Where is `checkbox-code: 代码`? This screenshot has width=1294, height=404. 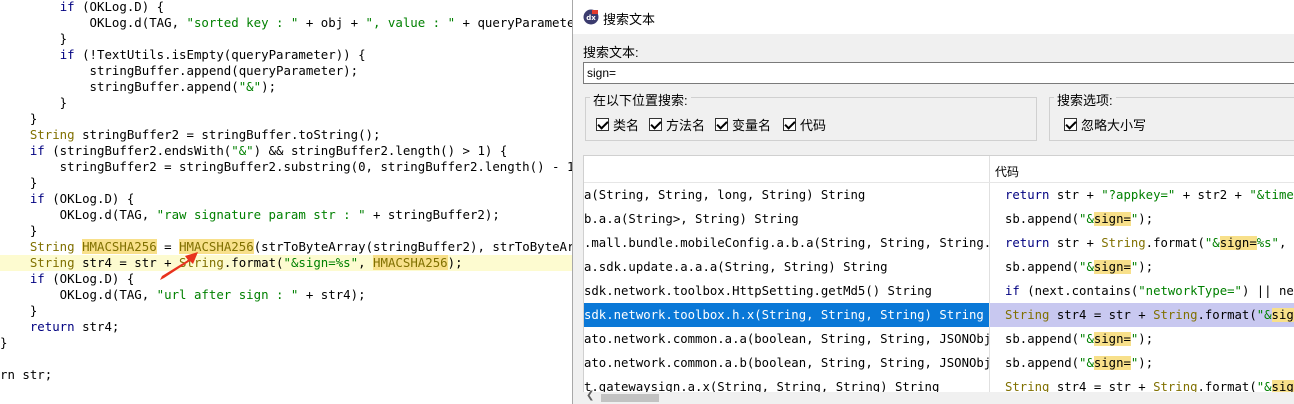 checkbox-code: 代码 is located at coordinates (804, 124).